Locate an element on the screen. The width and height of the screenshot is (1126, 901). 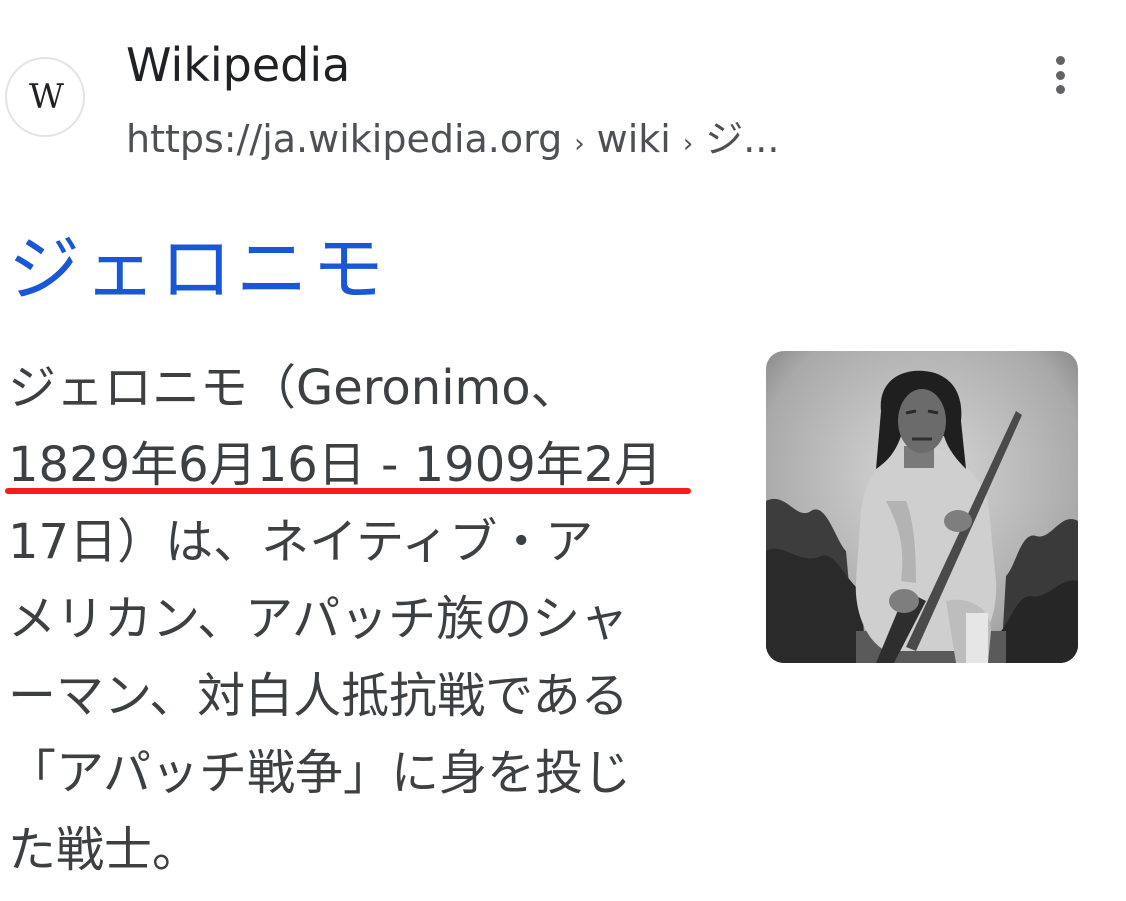
wikipedia-favicon: W is located at coordinates (45, 97).